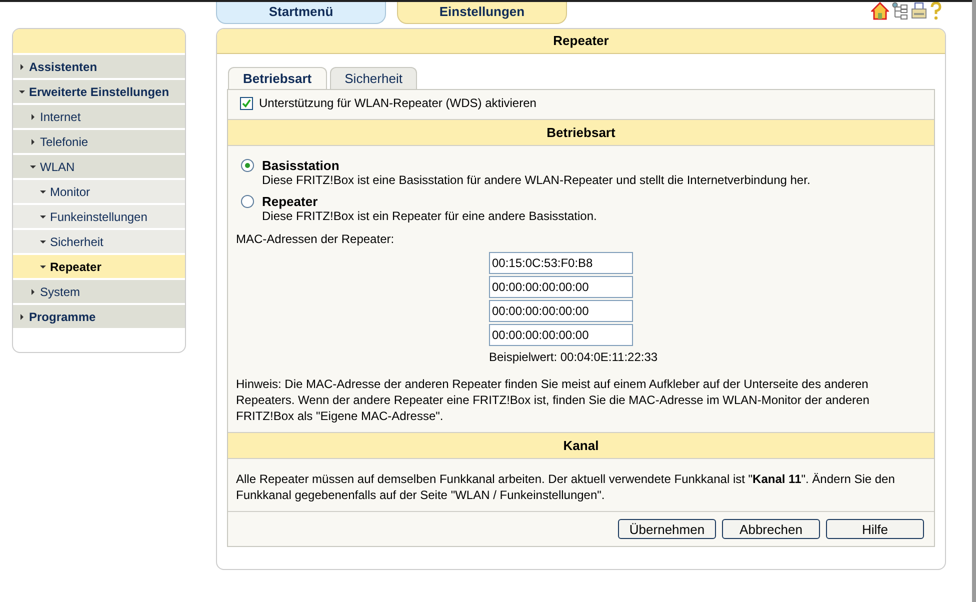 This screenshot has height=602, width=976. What do you see at coordinates (919, 11) in the screenshot?
I see `printer-icon` at bounding box center [919, 11].